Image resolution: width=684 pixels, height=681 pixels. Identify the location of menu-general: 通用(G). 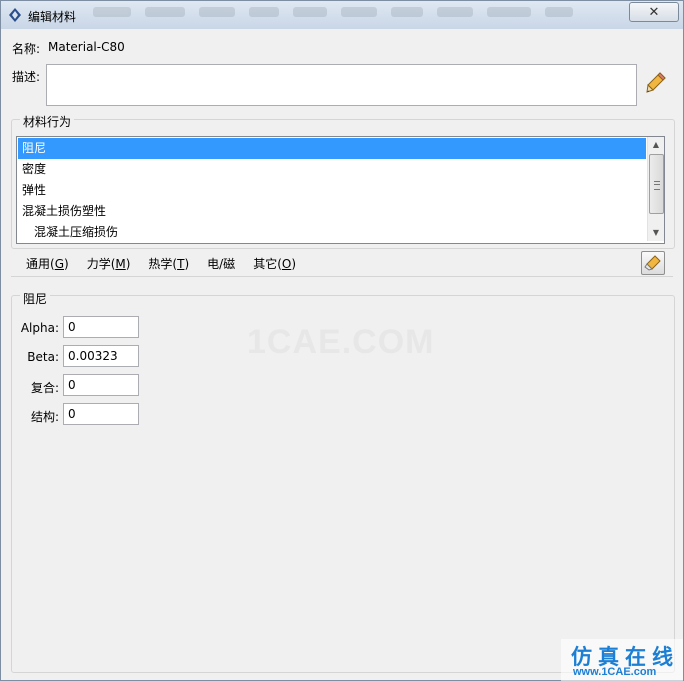
(46, 263).